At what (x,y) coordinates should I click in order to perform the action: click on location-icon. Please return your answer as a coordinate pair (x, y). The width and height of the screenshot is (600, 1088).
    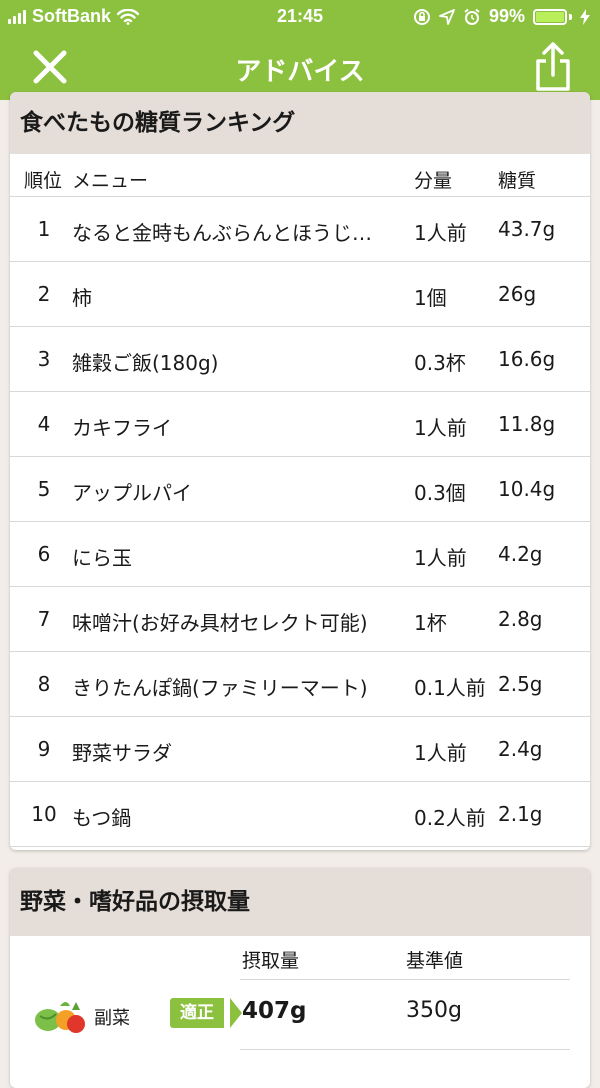
    Looking at the image, I should click on (447, 16).